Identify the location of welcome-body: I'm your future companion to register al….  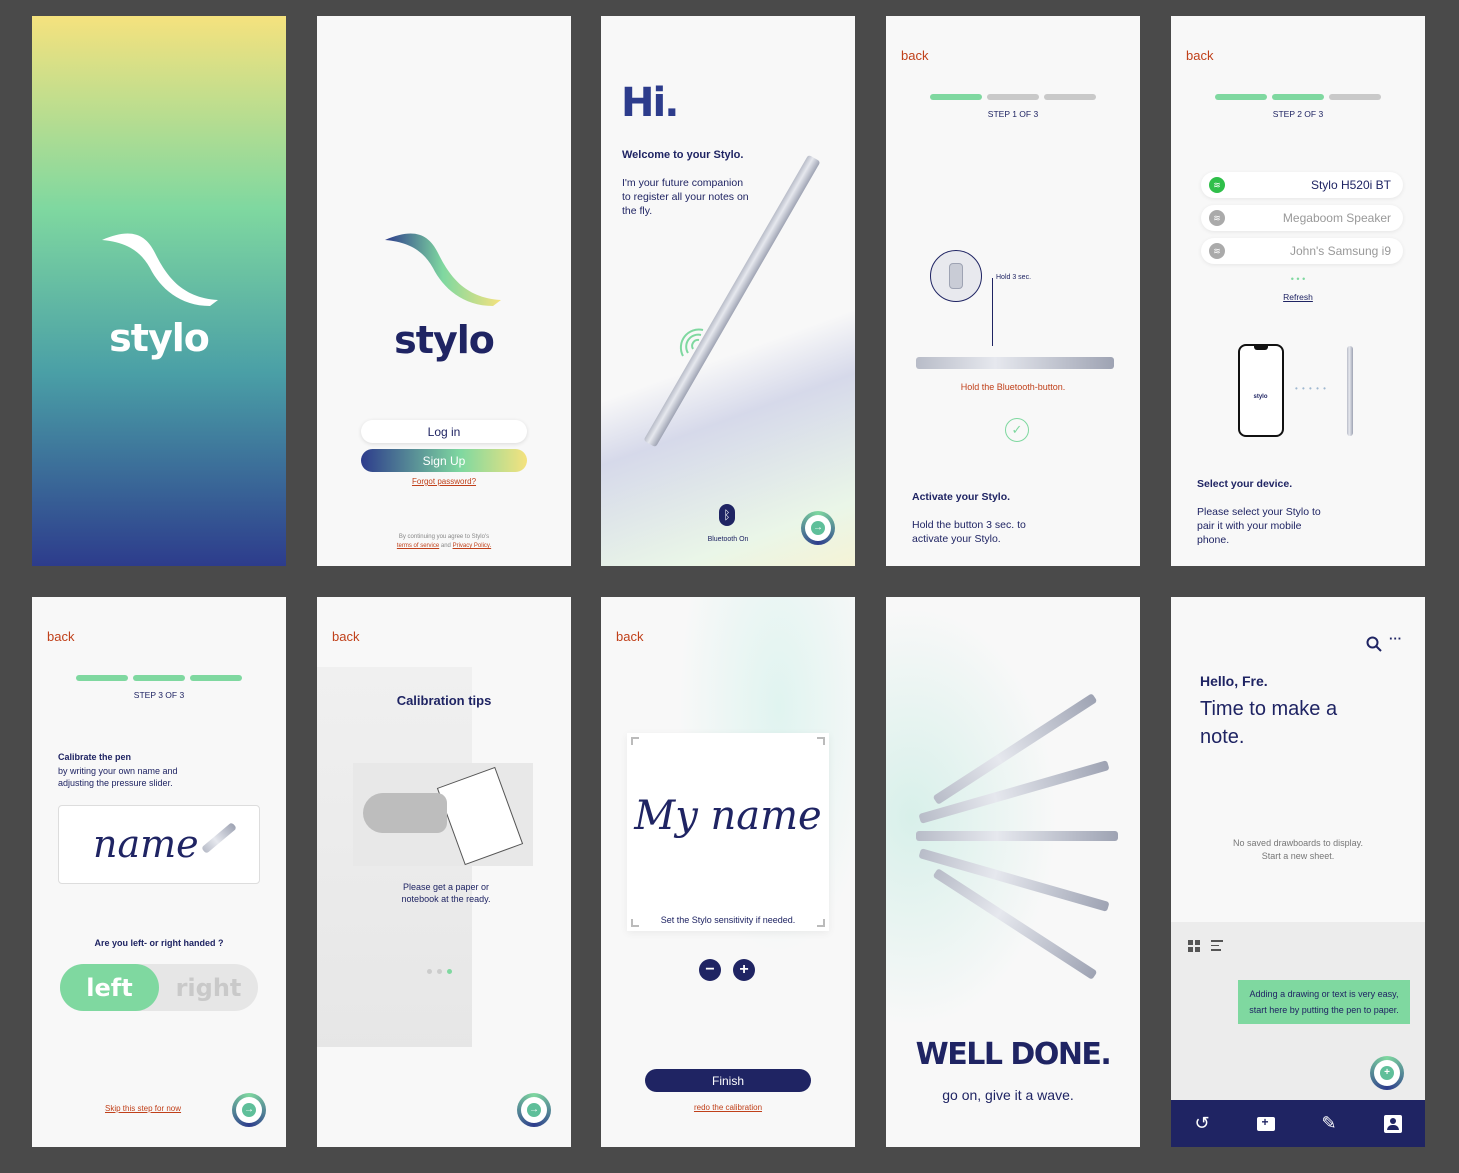
(685, 197).